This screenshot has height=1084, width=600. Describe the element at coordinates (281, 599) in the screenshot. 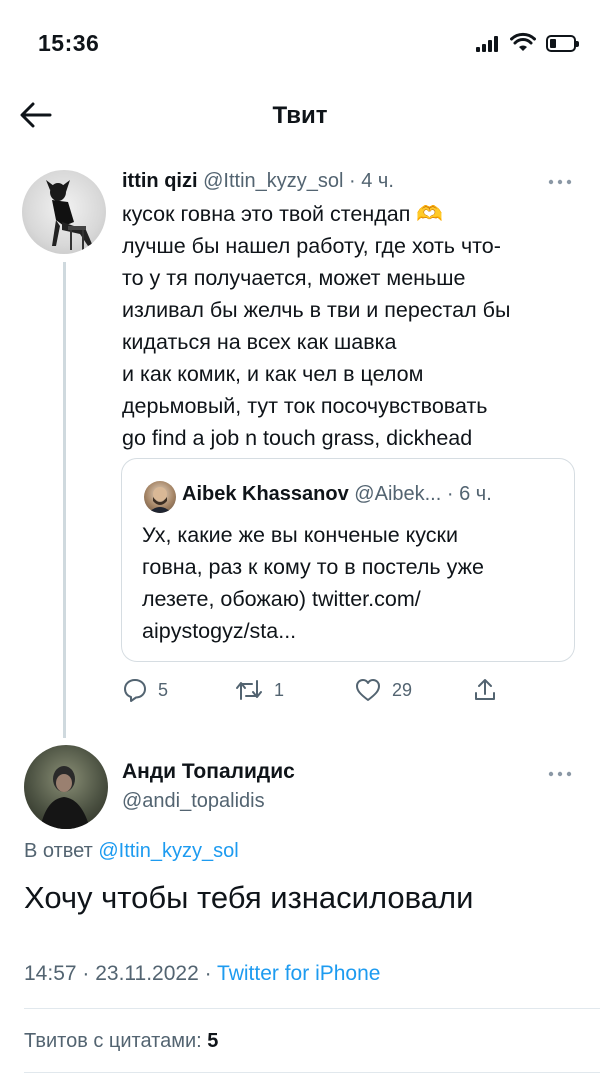

I see `quote-text-line: лезете, обожаю) twitter.com/` at that location.